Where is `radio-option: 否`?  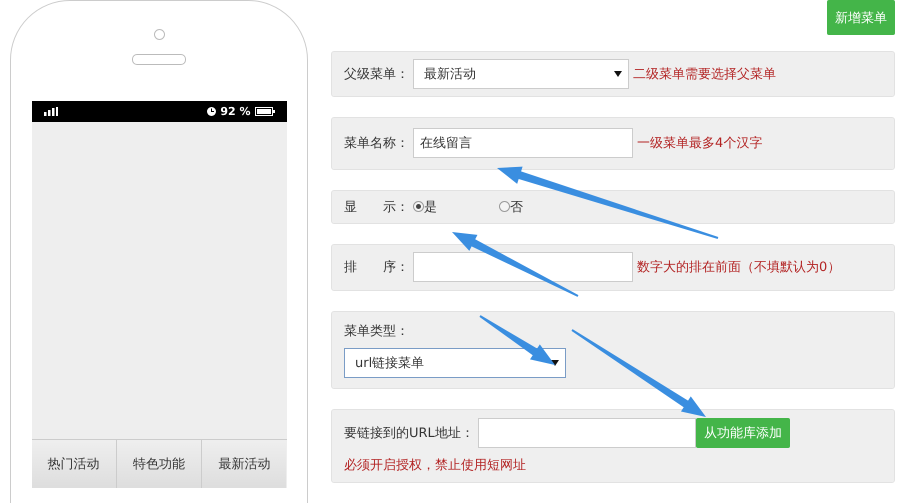
radio-option: 否 is located at coordinates (511, 207).